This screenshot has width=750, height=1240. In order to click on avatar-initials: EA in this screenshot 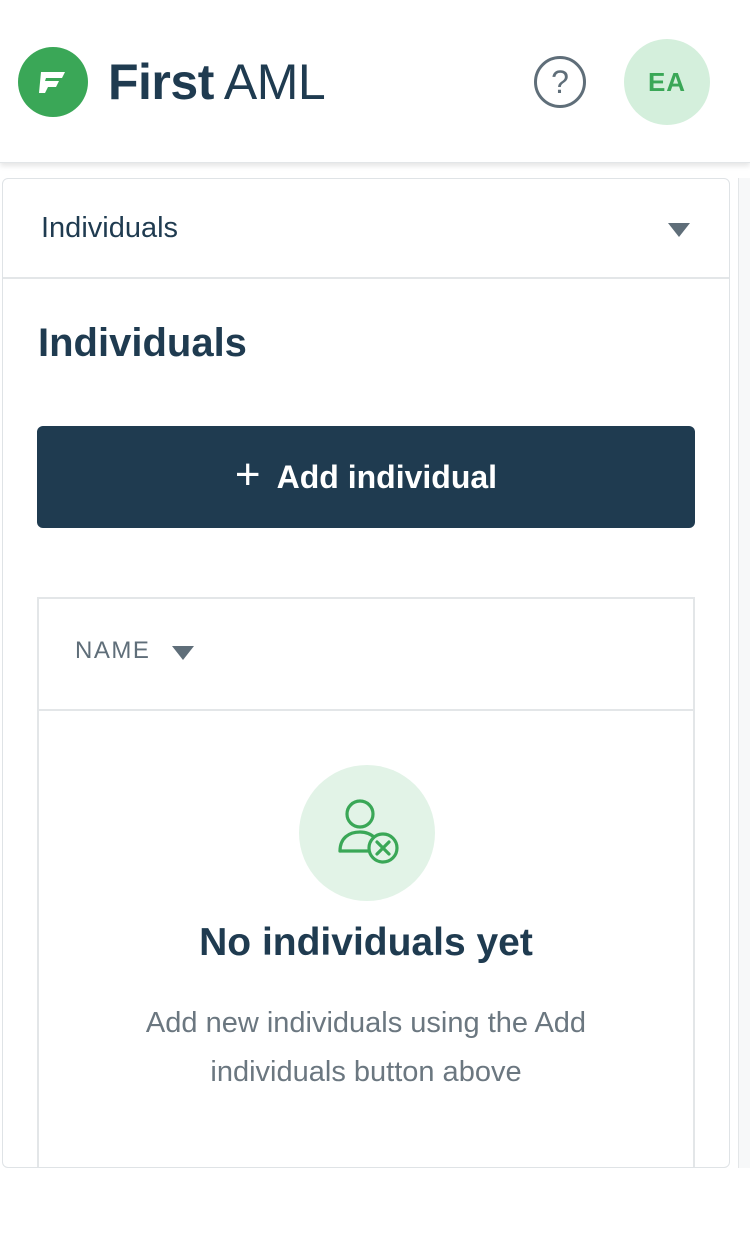, I will do `click(667, 81)`.